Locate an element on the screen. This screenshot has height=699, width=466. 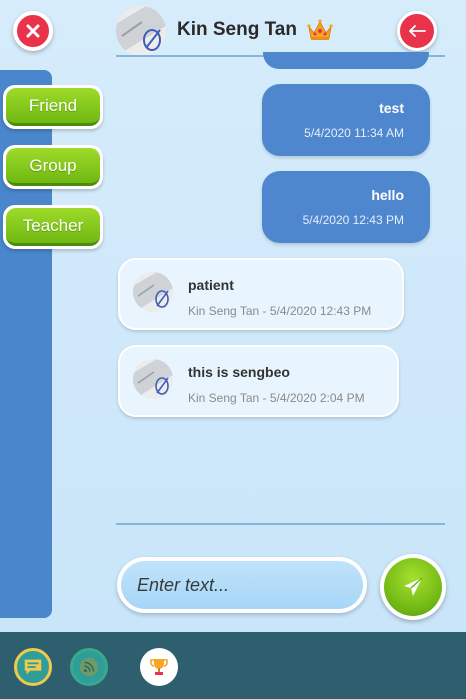
contact-name: Kin Seng Tan is located at coordinates (237, 29).